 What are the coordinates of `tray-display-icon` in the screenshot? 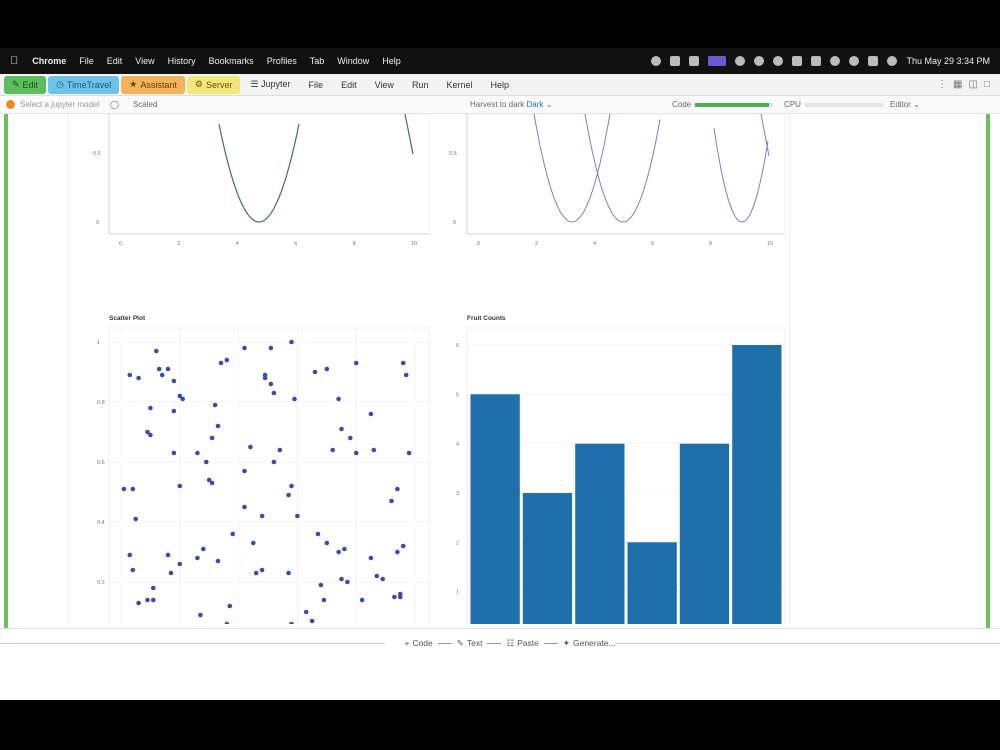 It's located at (797, 61).